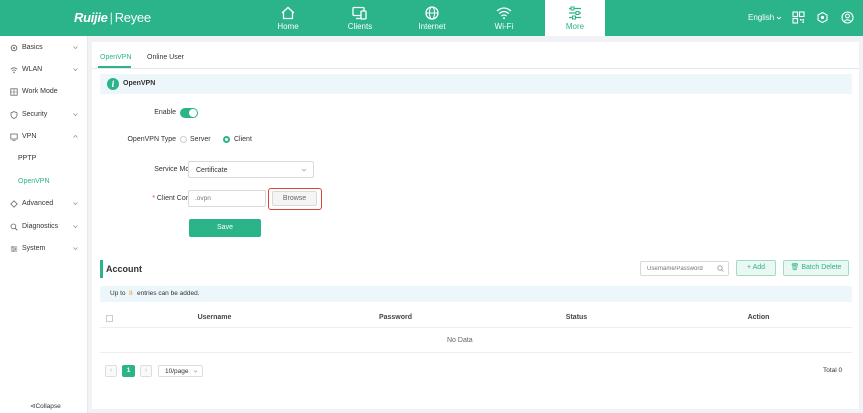 The image size is (863, 413). What do you see at coordinates (475, 68) in the screenshot?
I see `tab-divider` at bounding box center [475, 68].